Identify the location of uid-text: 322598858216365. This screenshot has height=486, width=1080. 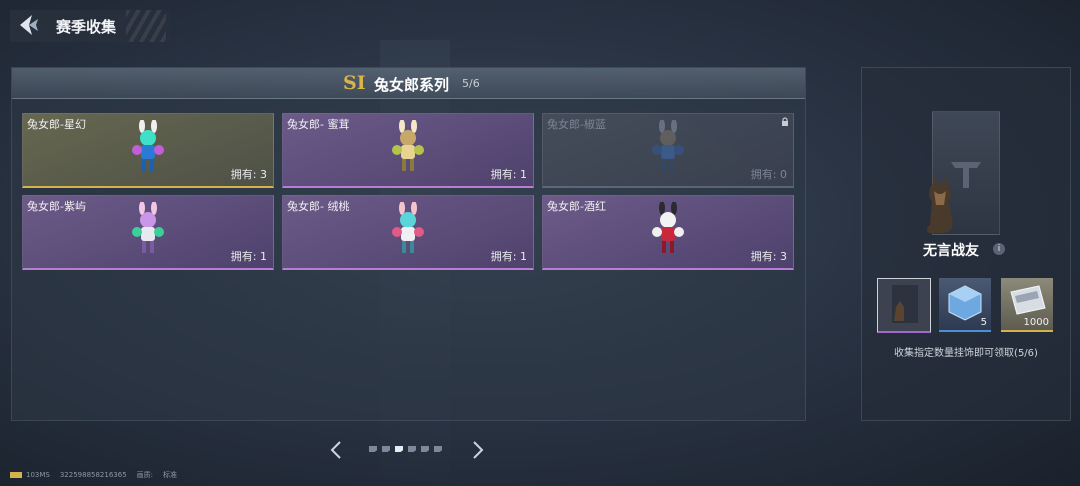
(93, 475).